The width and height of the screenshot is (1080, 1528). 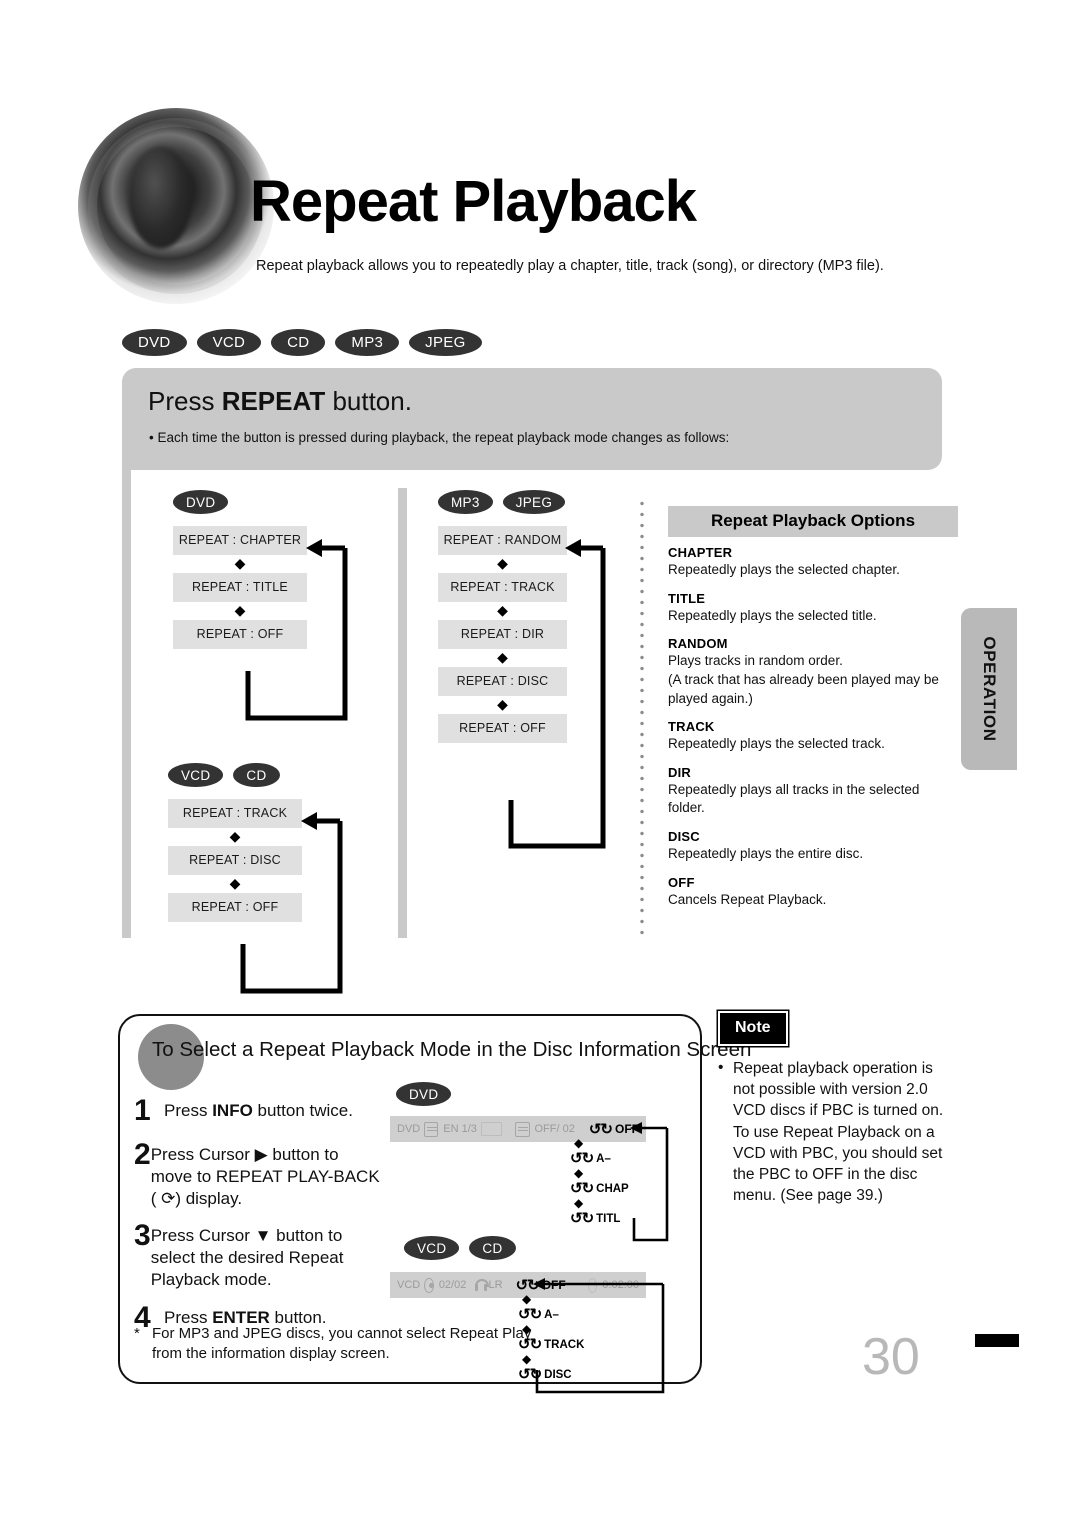 I want to click on dotted-divider, so click(x=642, y=718).